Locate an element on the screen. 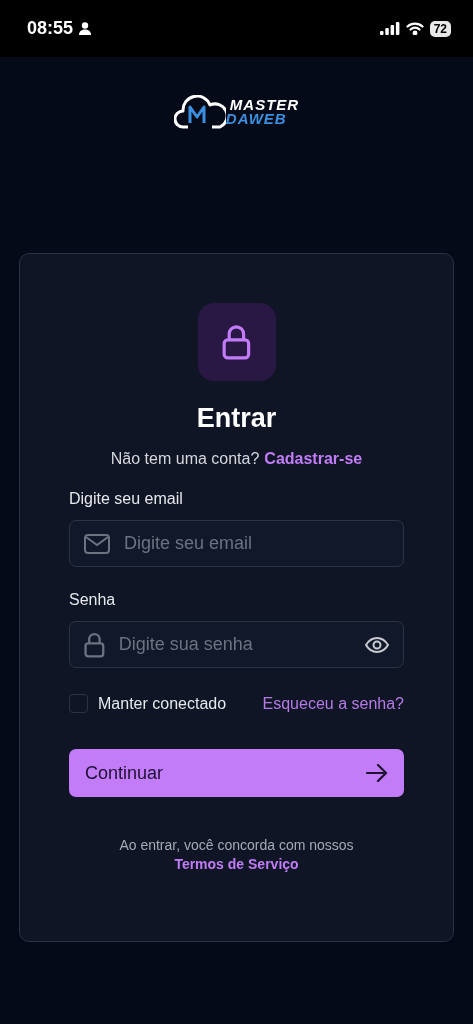 The height and width of the screenshot is (1024, 473). wifi-icon is located at coordinates (414, 28).